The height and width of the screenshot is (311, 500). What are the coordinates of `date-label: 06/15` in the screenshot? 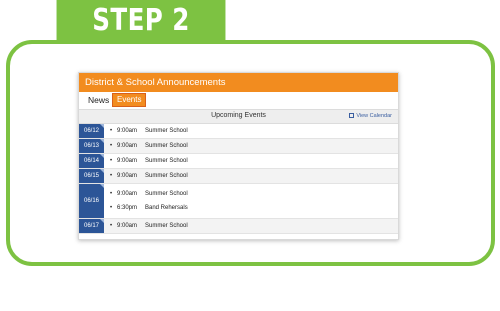 It's located at (91, 176).